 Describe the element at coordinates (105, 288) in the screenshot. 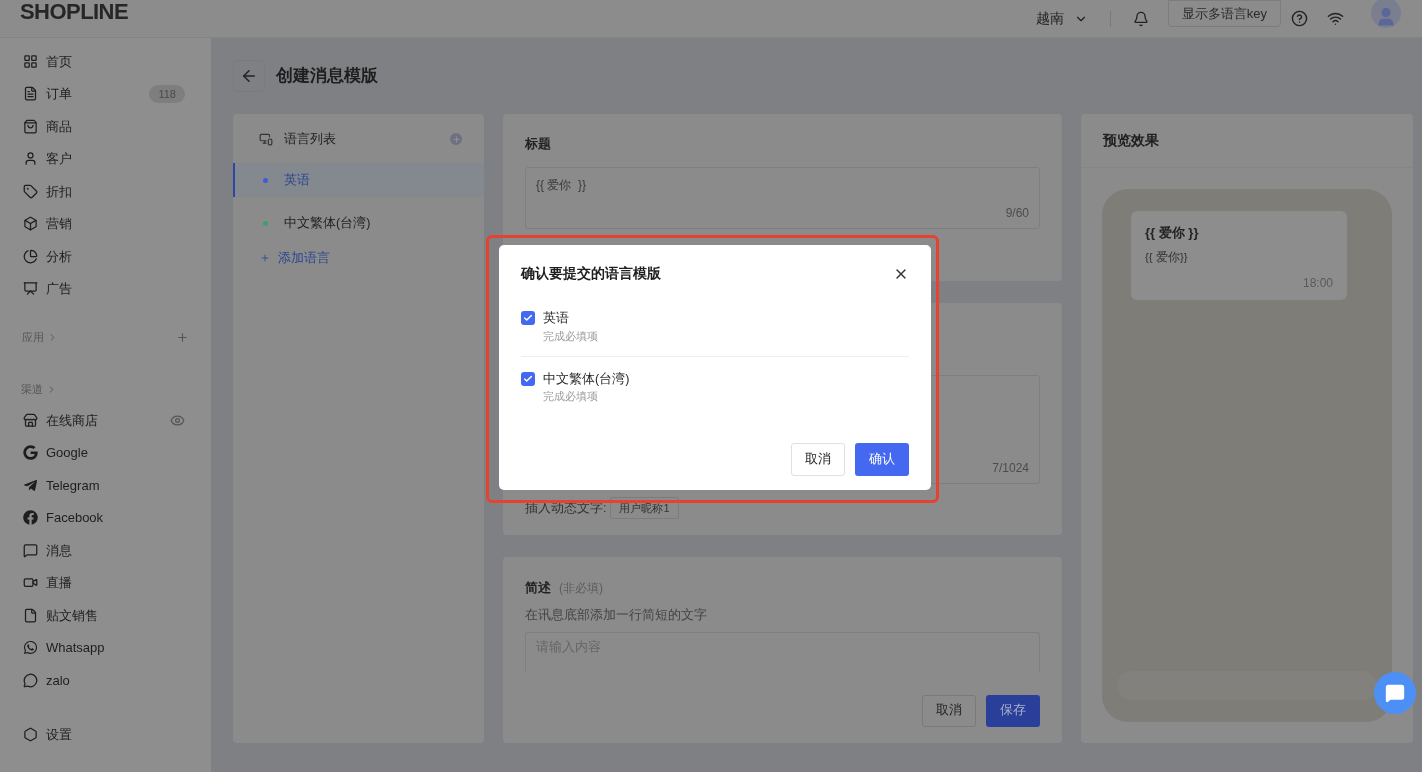

I see `sidebar-item: 广告` at that location.